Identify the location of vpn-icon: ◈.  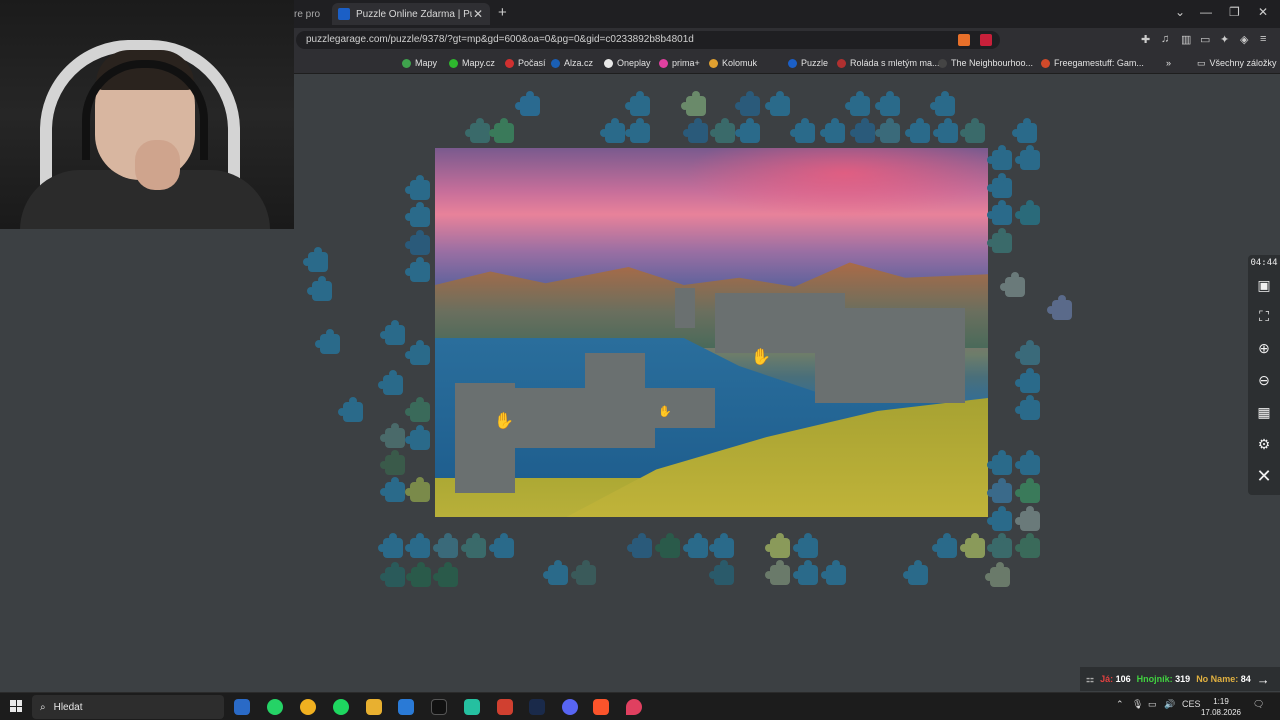
(1244, 39).